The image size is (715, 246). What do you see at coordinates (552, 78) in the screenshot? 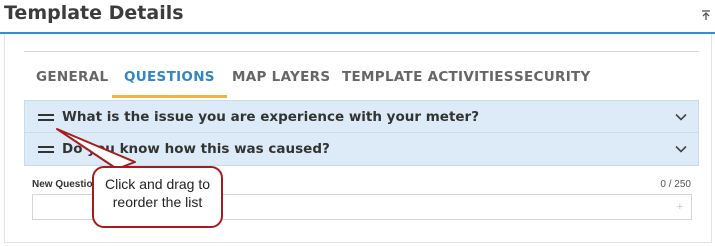
I see `tab-security: SECURITY` at bounding box center [552, 78].